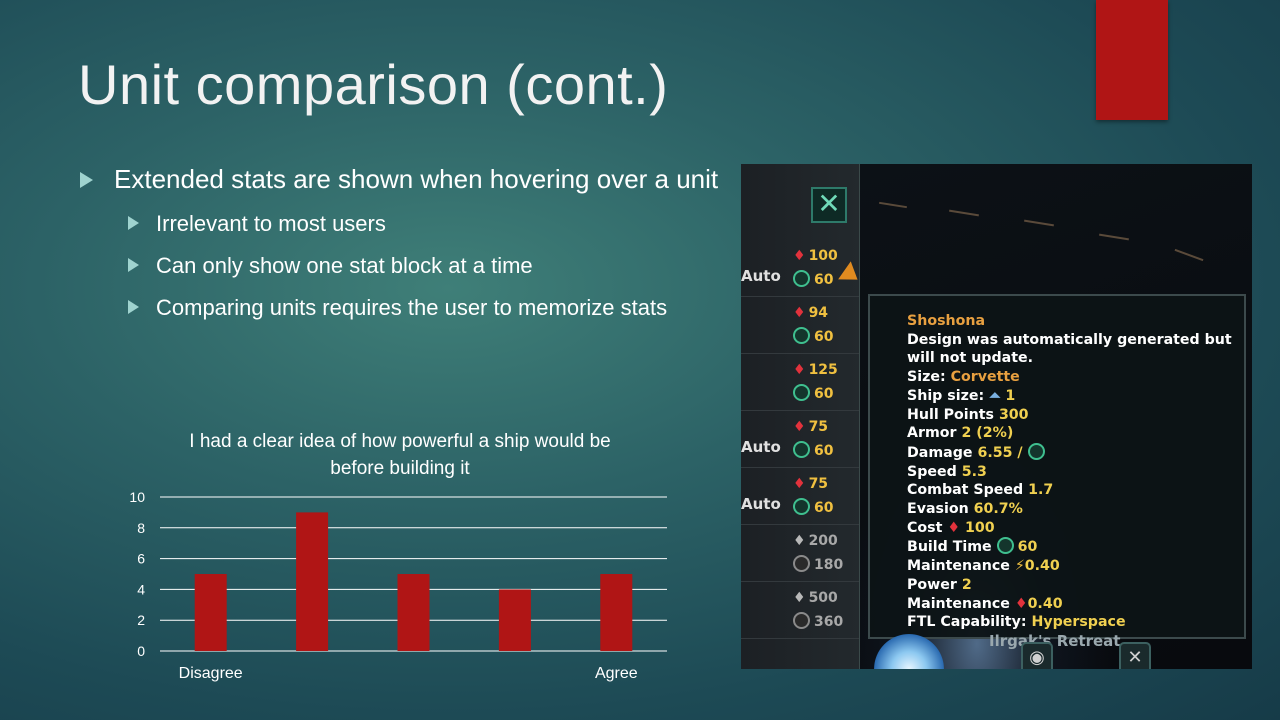 The height and width of the screenshot is (720, 1280). I want to click on bullet-sub-text: Can only show one stat block at a time, so click(344, 265).